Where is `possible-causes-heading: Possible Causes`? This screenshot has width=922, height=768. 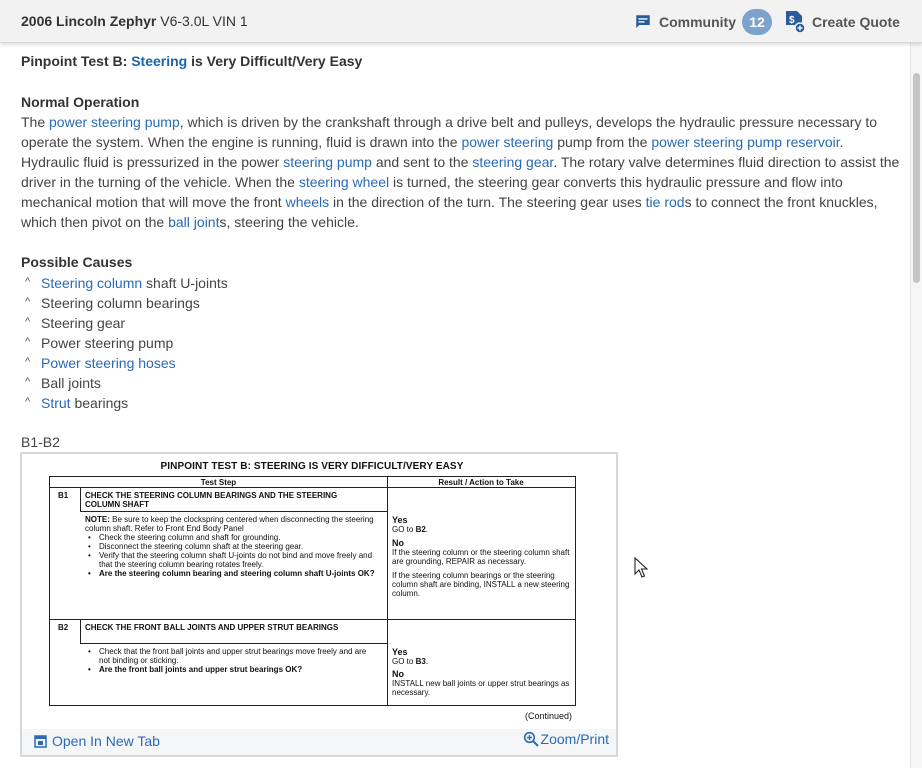 possible-causes-heading: Possible Causes is located at coordinates (77, 262).